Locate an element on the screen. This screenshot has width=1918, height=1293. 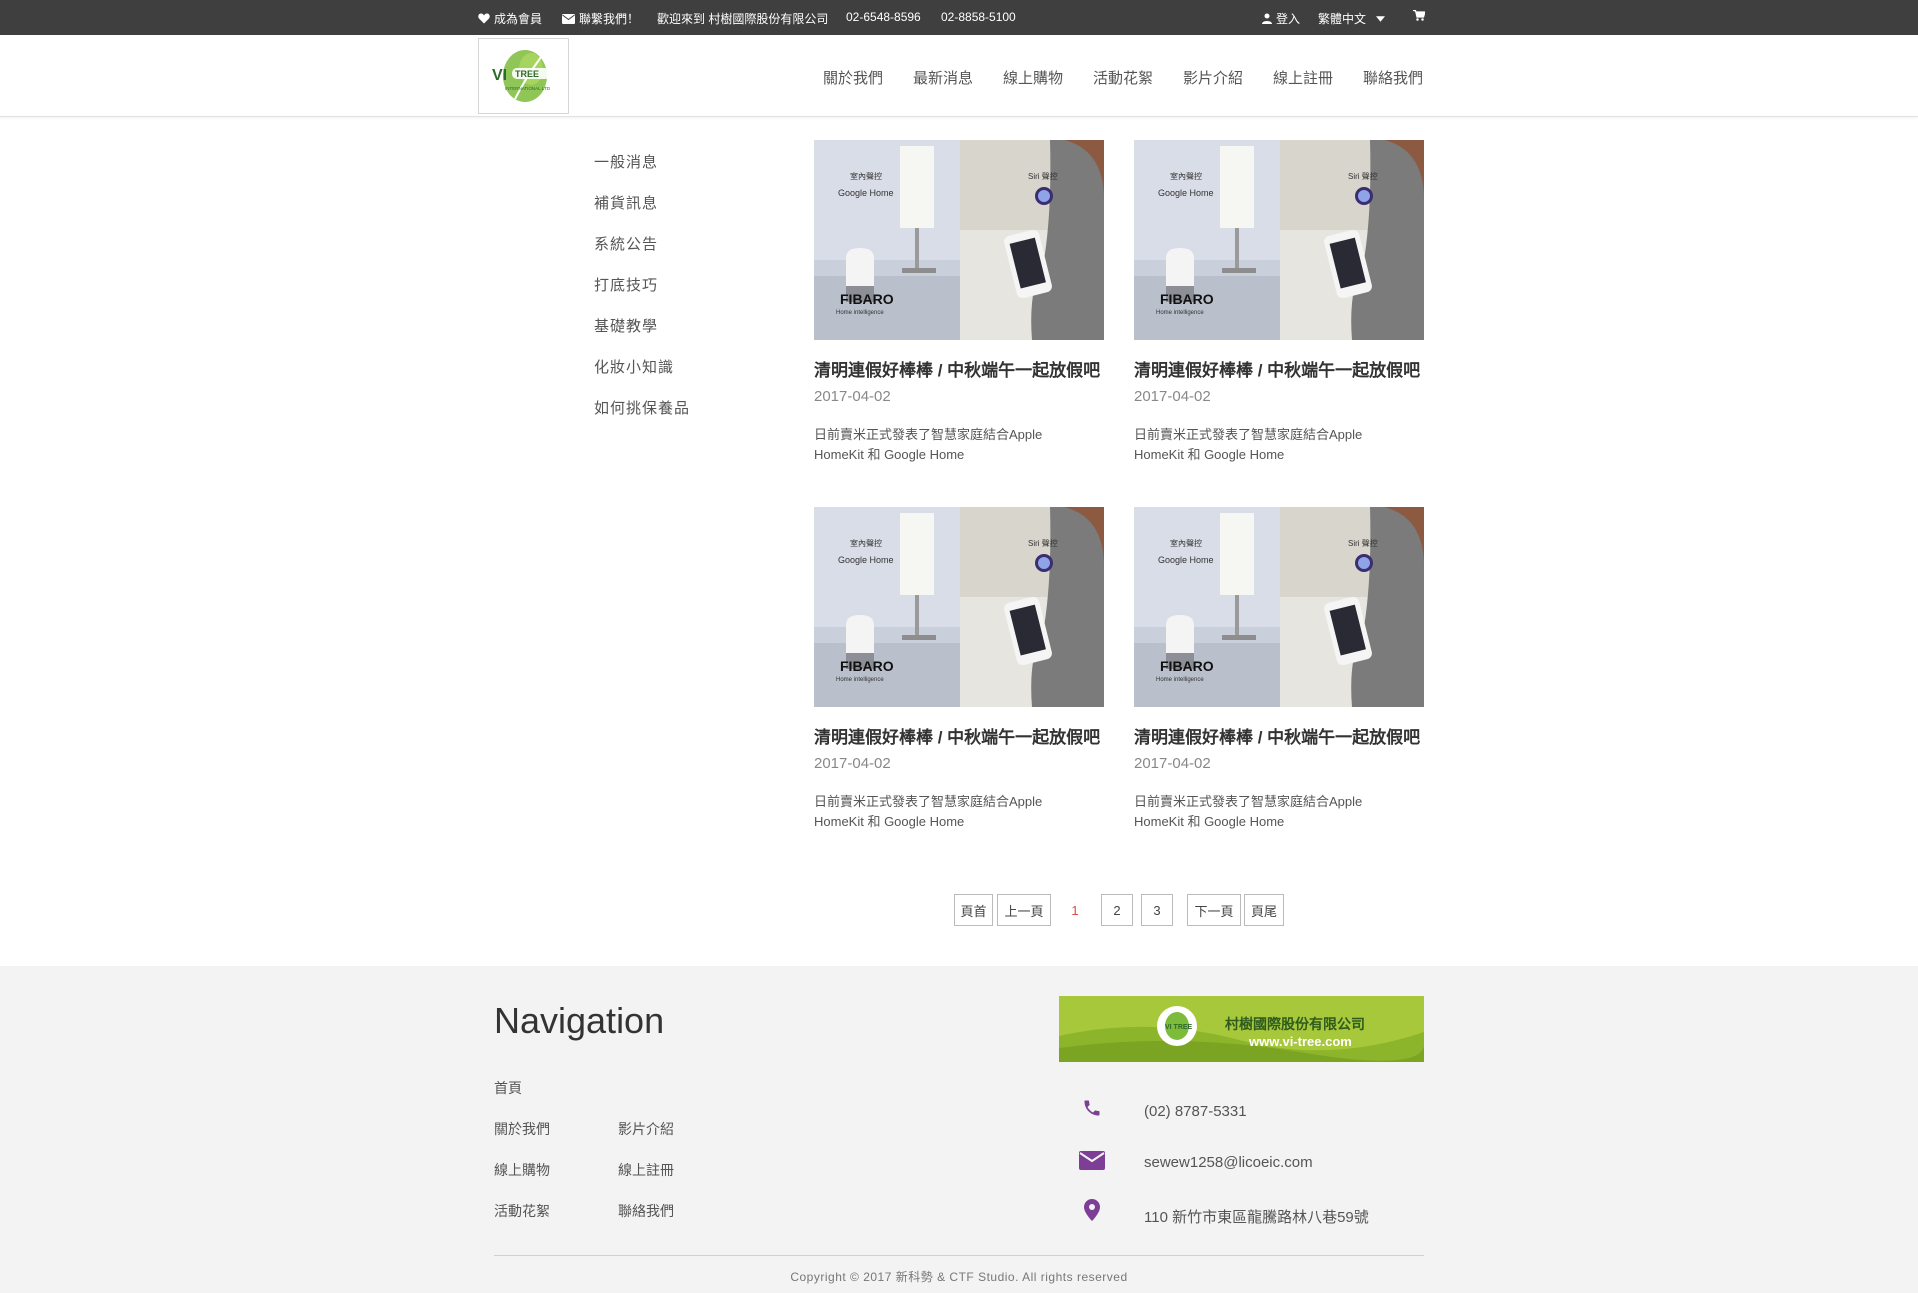
sidebar-item-makeup-knowledge: 化妝小知識 is located at coordinates (634, 366).